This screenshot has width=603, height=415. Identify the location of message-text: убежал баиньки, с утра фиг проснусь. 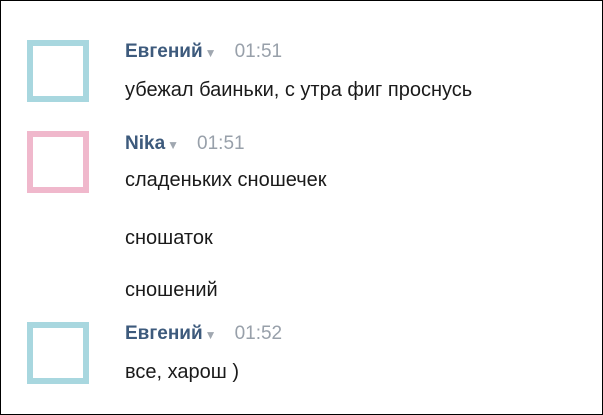
(299, 90).